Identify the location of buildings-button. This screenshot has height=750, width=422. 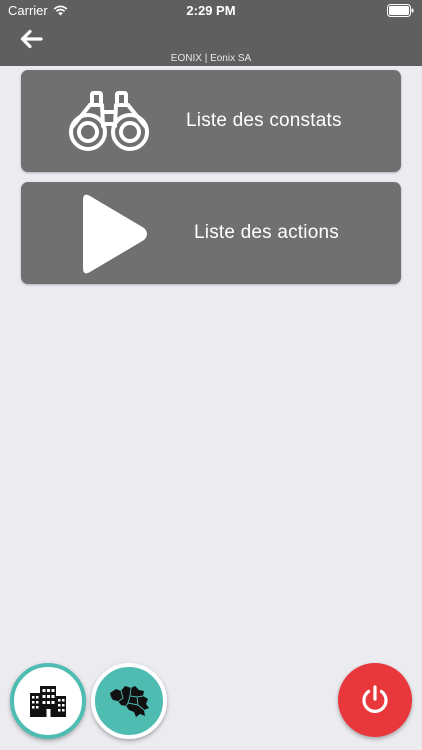
(48, 701).